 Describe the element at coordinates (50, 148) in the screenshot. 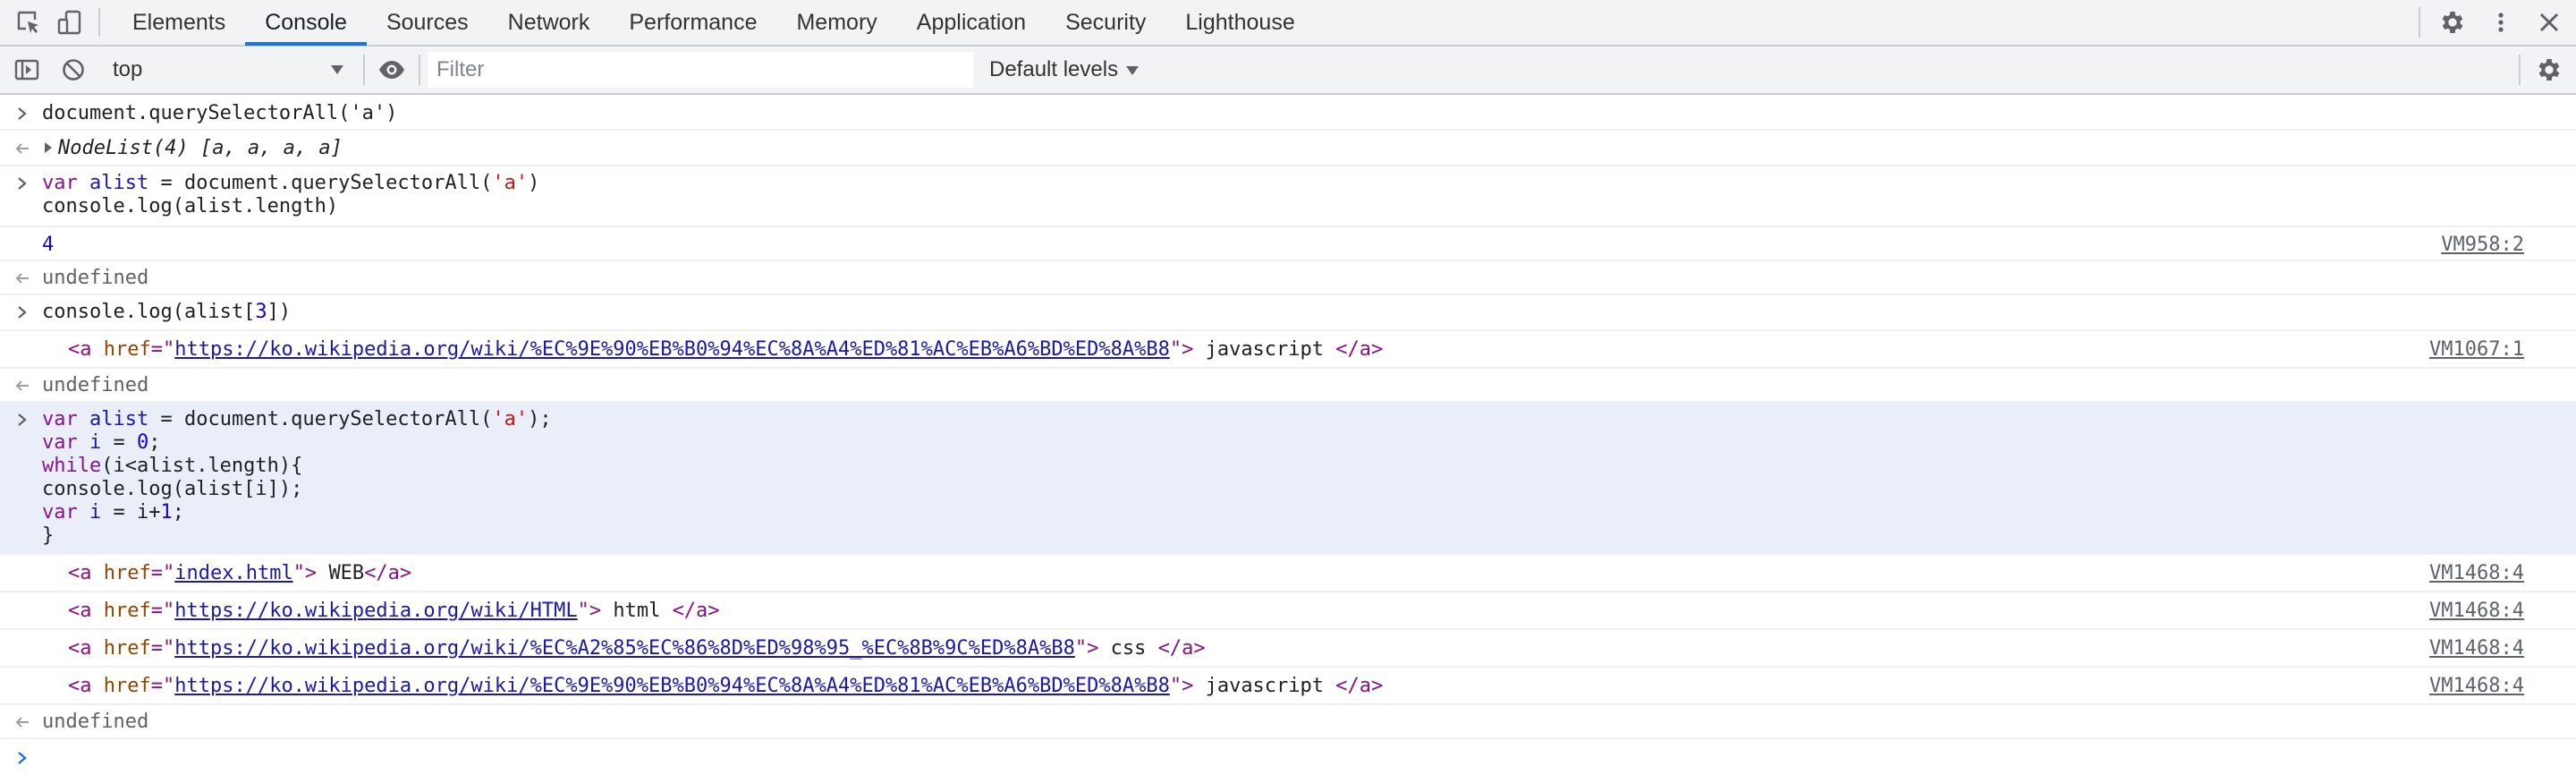

I see `expand-triangle-icon` at that location.